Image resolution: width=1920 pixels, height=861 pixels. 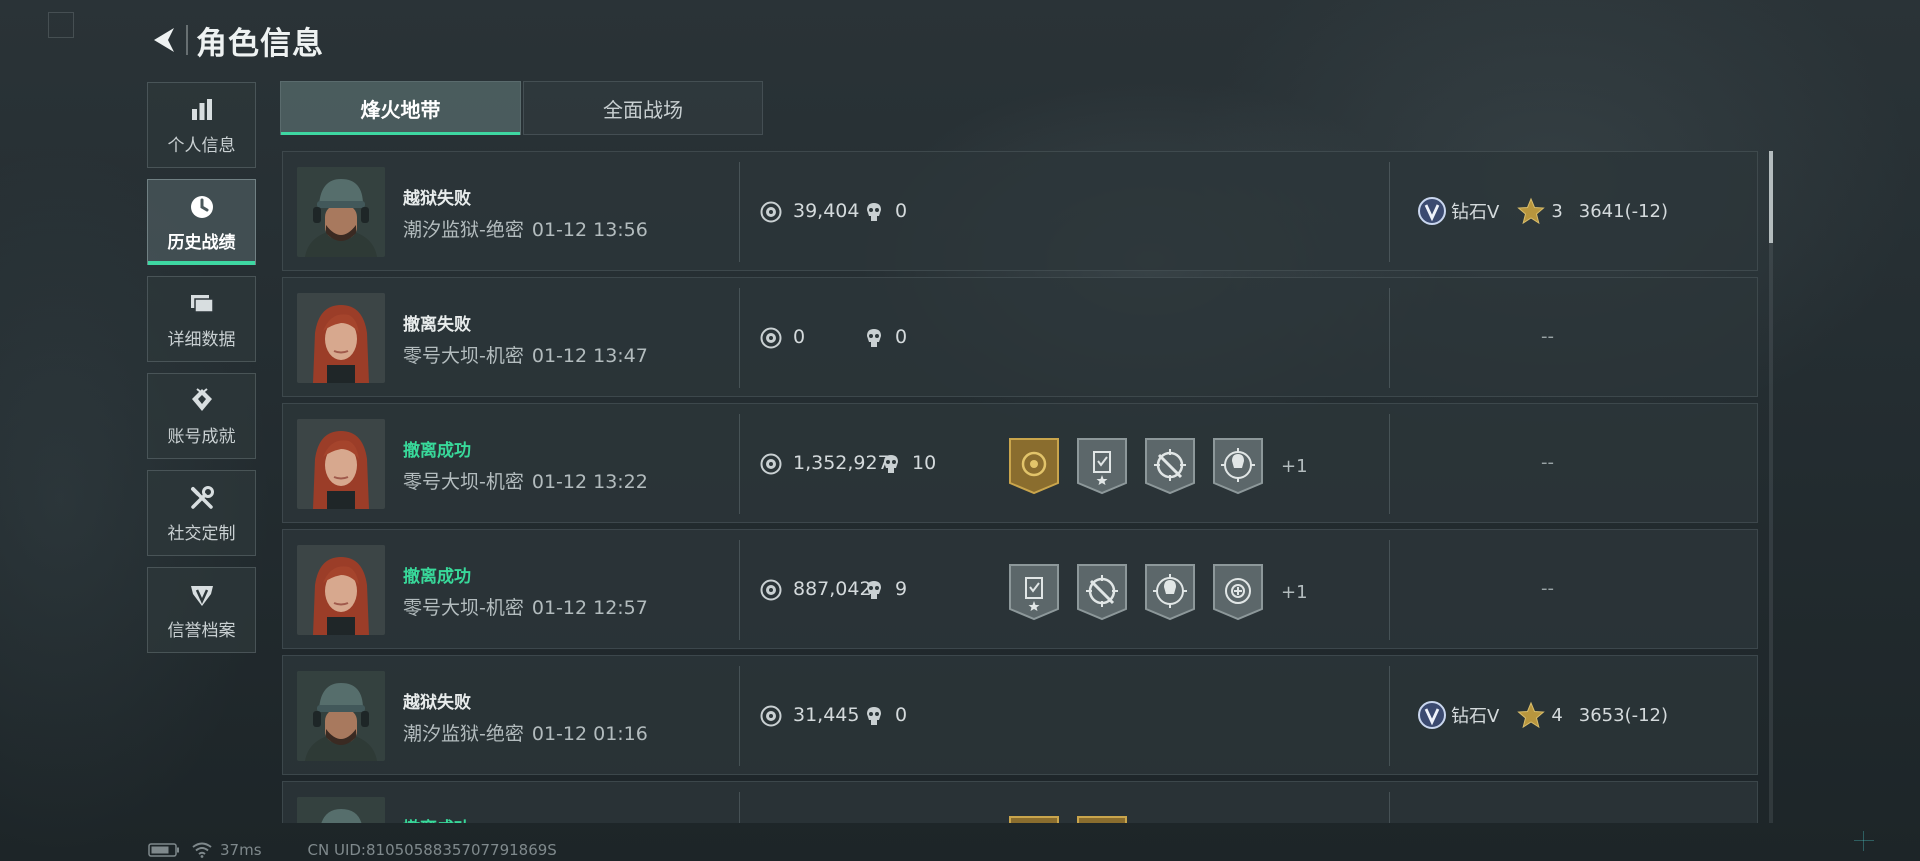 I want to click on plus-target-badge-icon, so click(x=1238, y=592).